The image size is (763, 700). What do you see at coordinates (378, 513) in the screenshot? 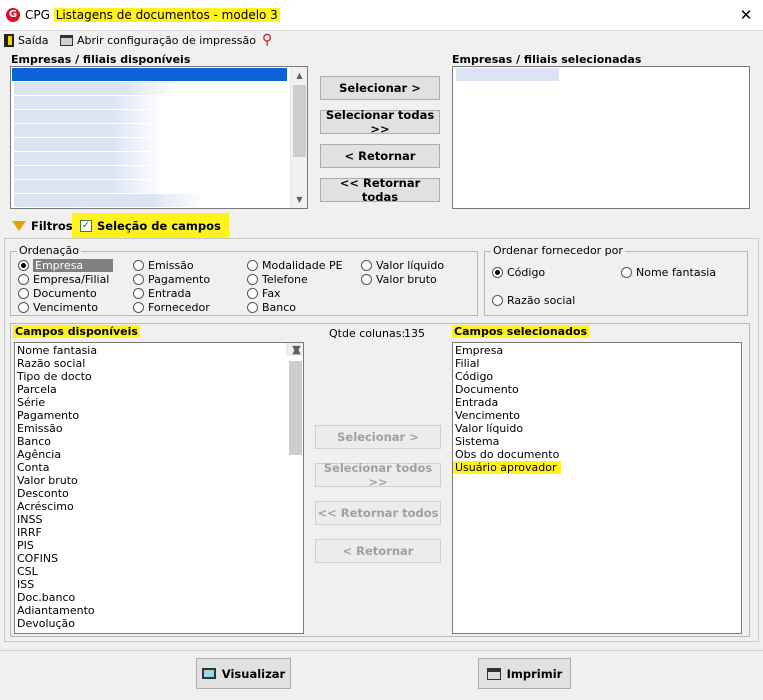
I see `return-all-fields-button: << Retornar todos` at bounding box center [378, 513].